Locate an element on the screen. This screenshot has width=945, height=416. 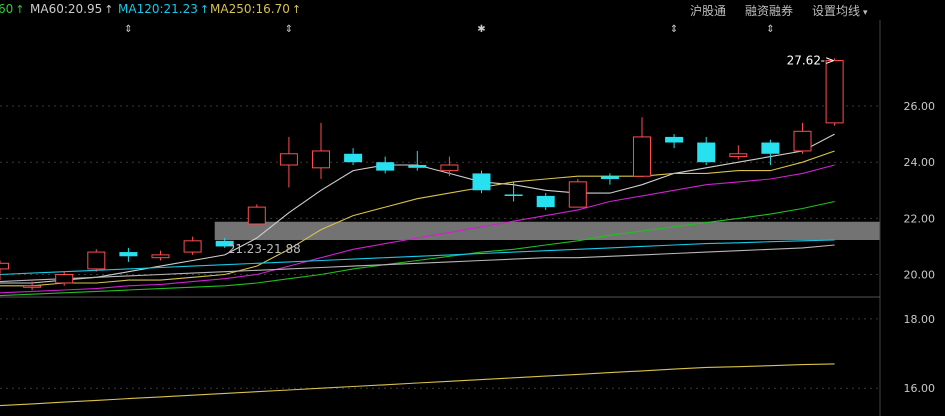
event-markers: ⇕ ⇕ ✱ ⇕ ⇕ is located at coordinates (449, 29).